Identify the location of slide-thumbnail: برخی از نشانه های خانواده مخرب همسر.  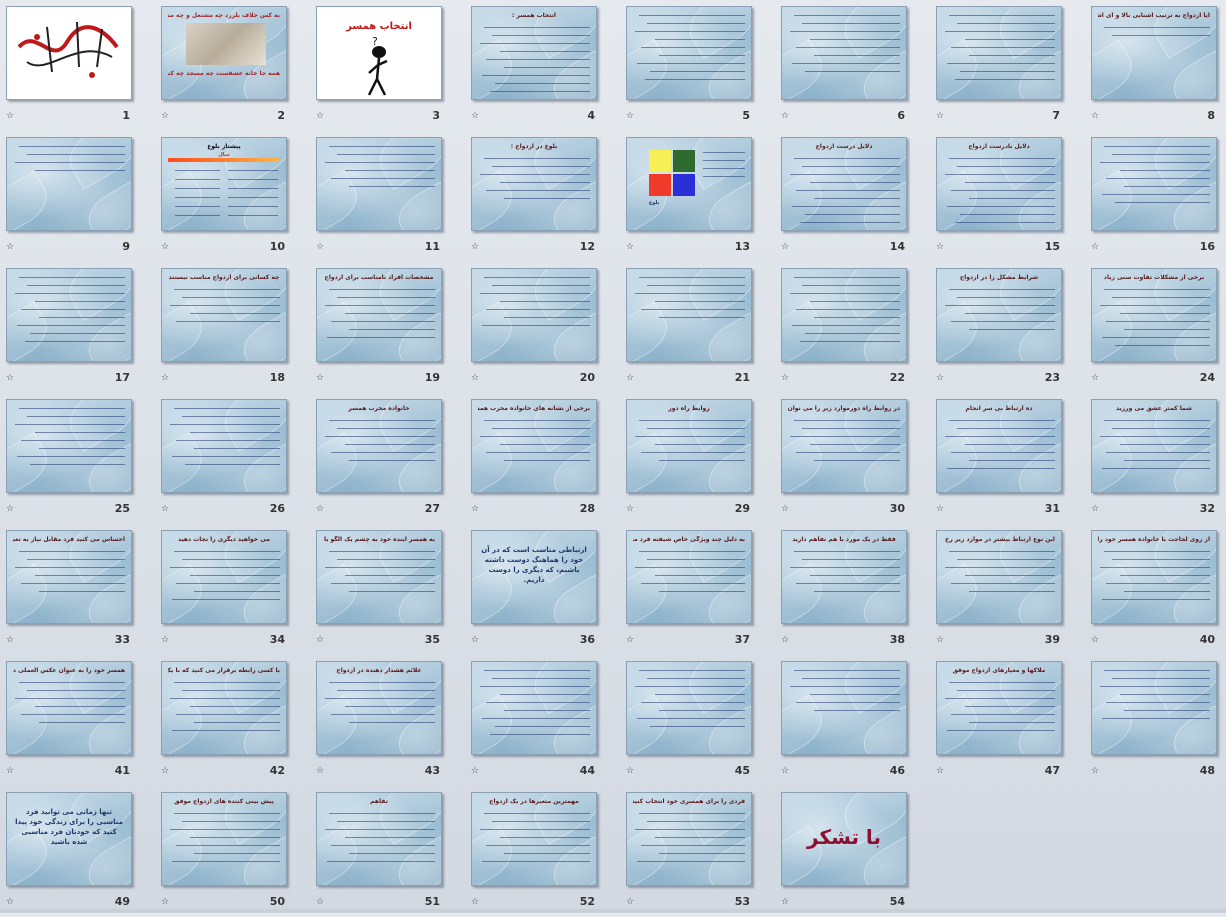
(534, 446).